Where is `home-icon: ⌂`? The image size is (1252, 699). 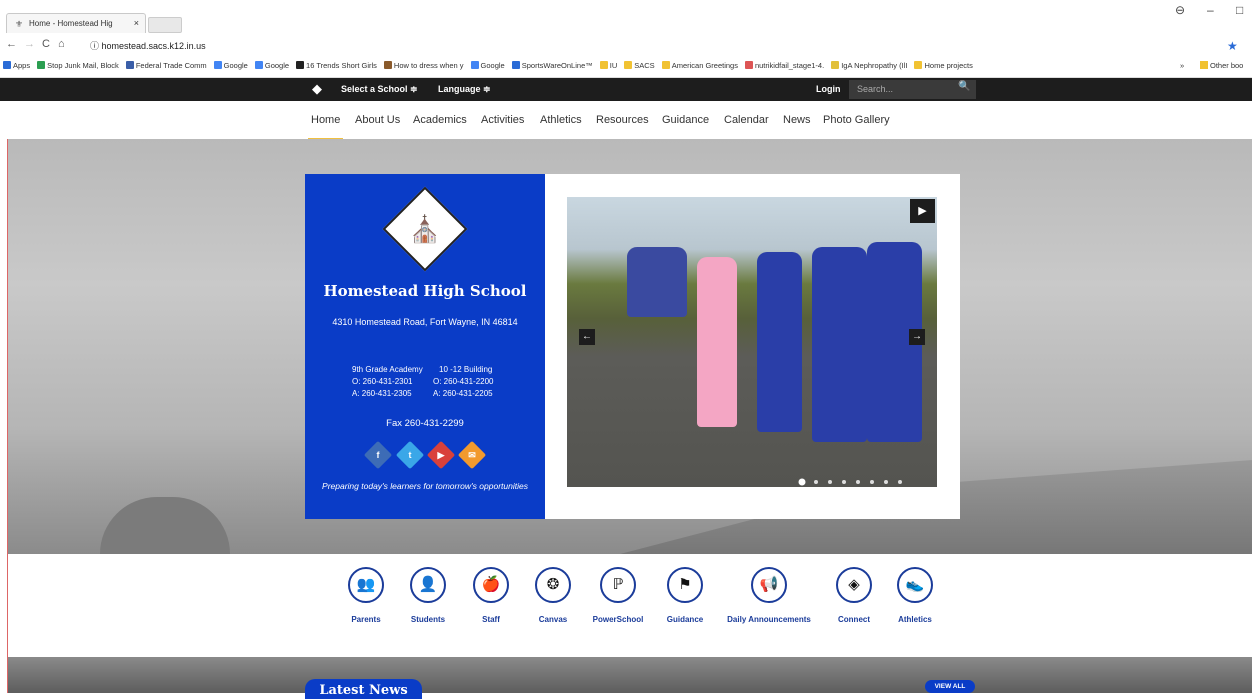 home-icon: ⌂ is located at coordinates (61, 44).